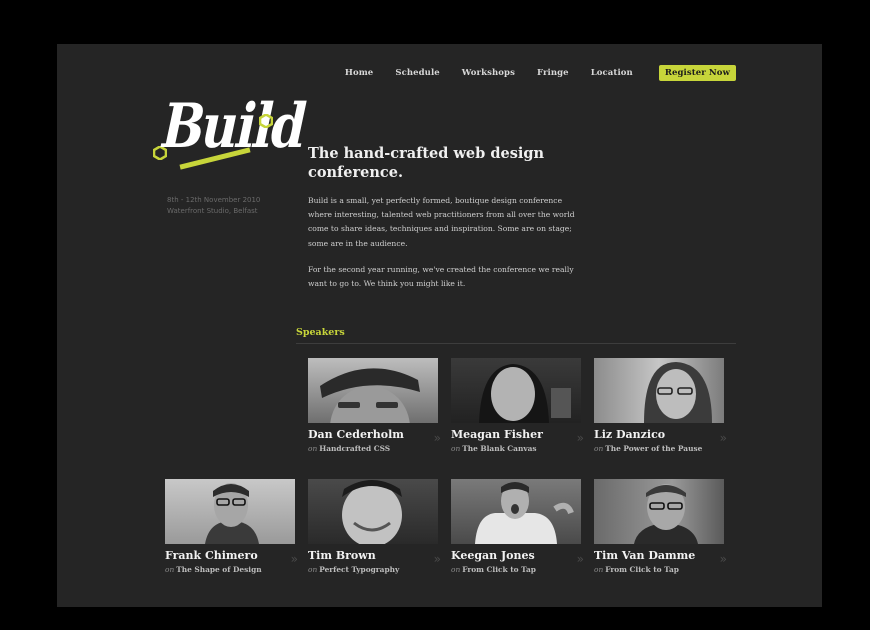 Image resolution: width=870 pixels, height=630 pixels. I want to click on speaker-card: Keegan Jones on From Click to Tap », so click(518, 533).